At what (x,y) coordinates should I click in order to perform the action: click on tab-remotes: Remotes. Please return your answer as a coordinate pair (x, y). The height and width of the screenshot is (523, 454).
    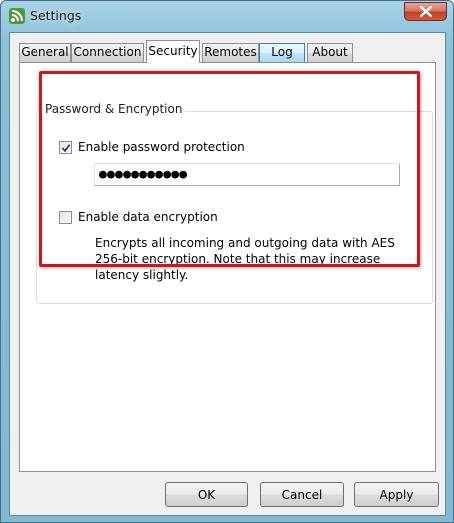
    Looking at the image, I should click on (230, 52).